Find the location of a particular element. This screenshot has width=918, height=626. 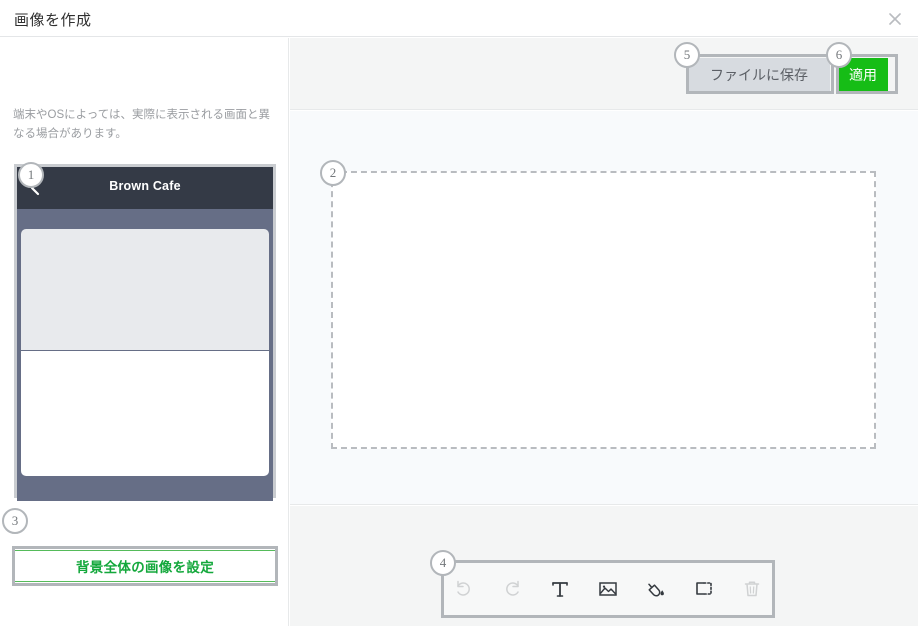

callout-badge-5: 5 is located at coordinates (687, 55).